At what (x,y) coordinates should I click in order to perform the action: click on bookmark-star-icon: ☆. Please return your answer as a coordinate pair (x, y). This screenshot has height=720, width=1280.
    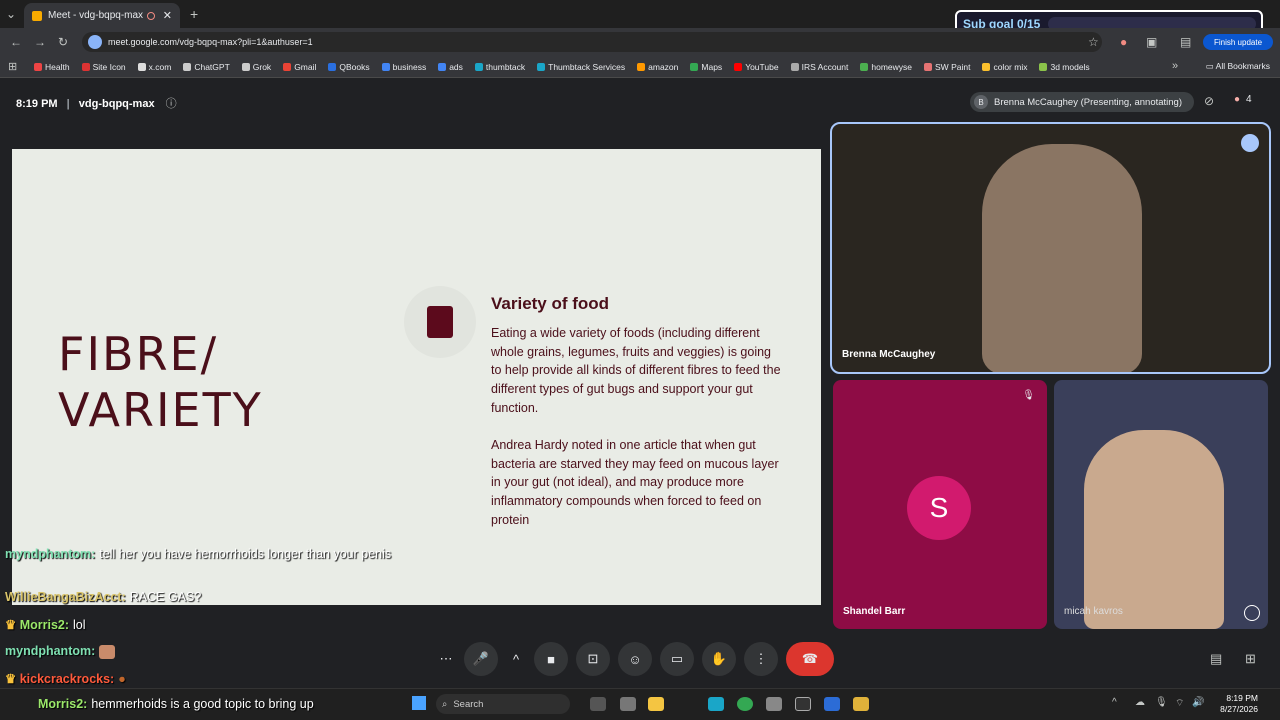
    Looking at the image, I should click on (1093, 42).